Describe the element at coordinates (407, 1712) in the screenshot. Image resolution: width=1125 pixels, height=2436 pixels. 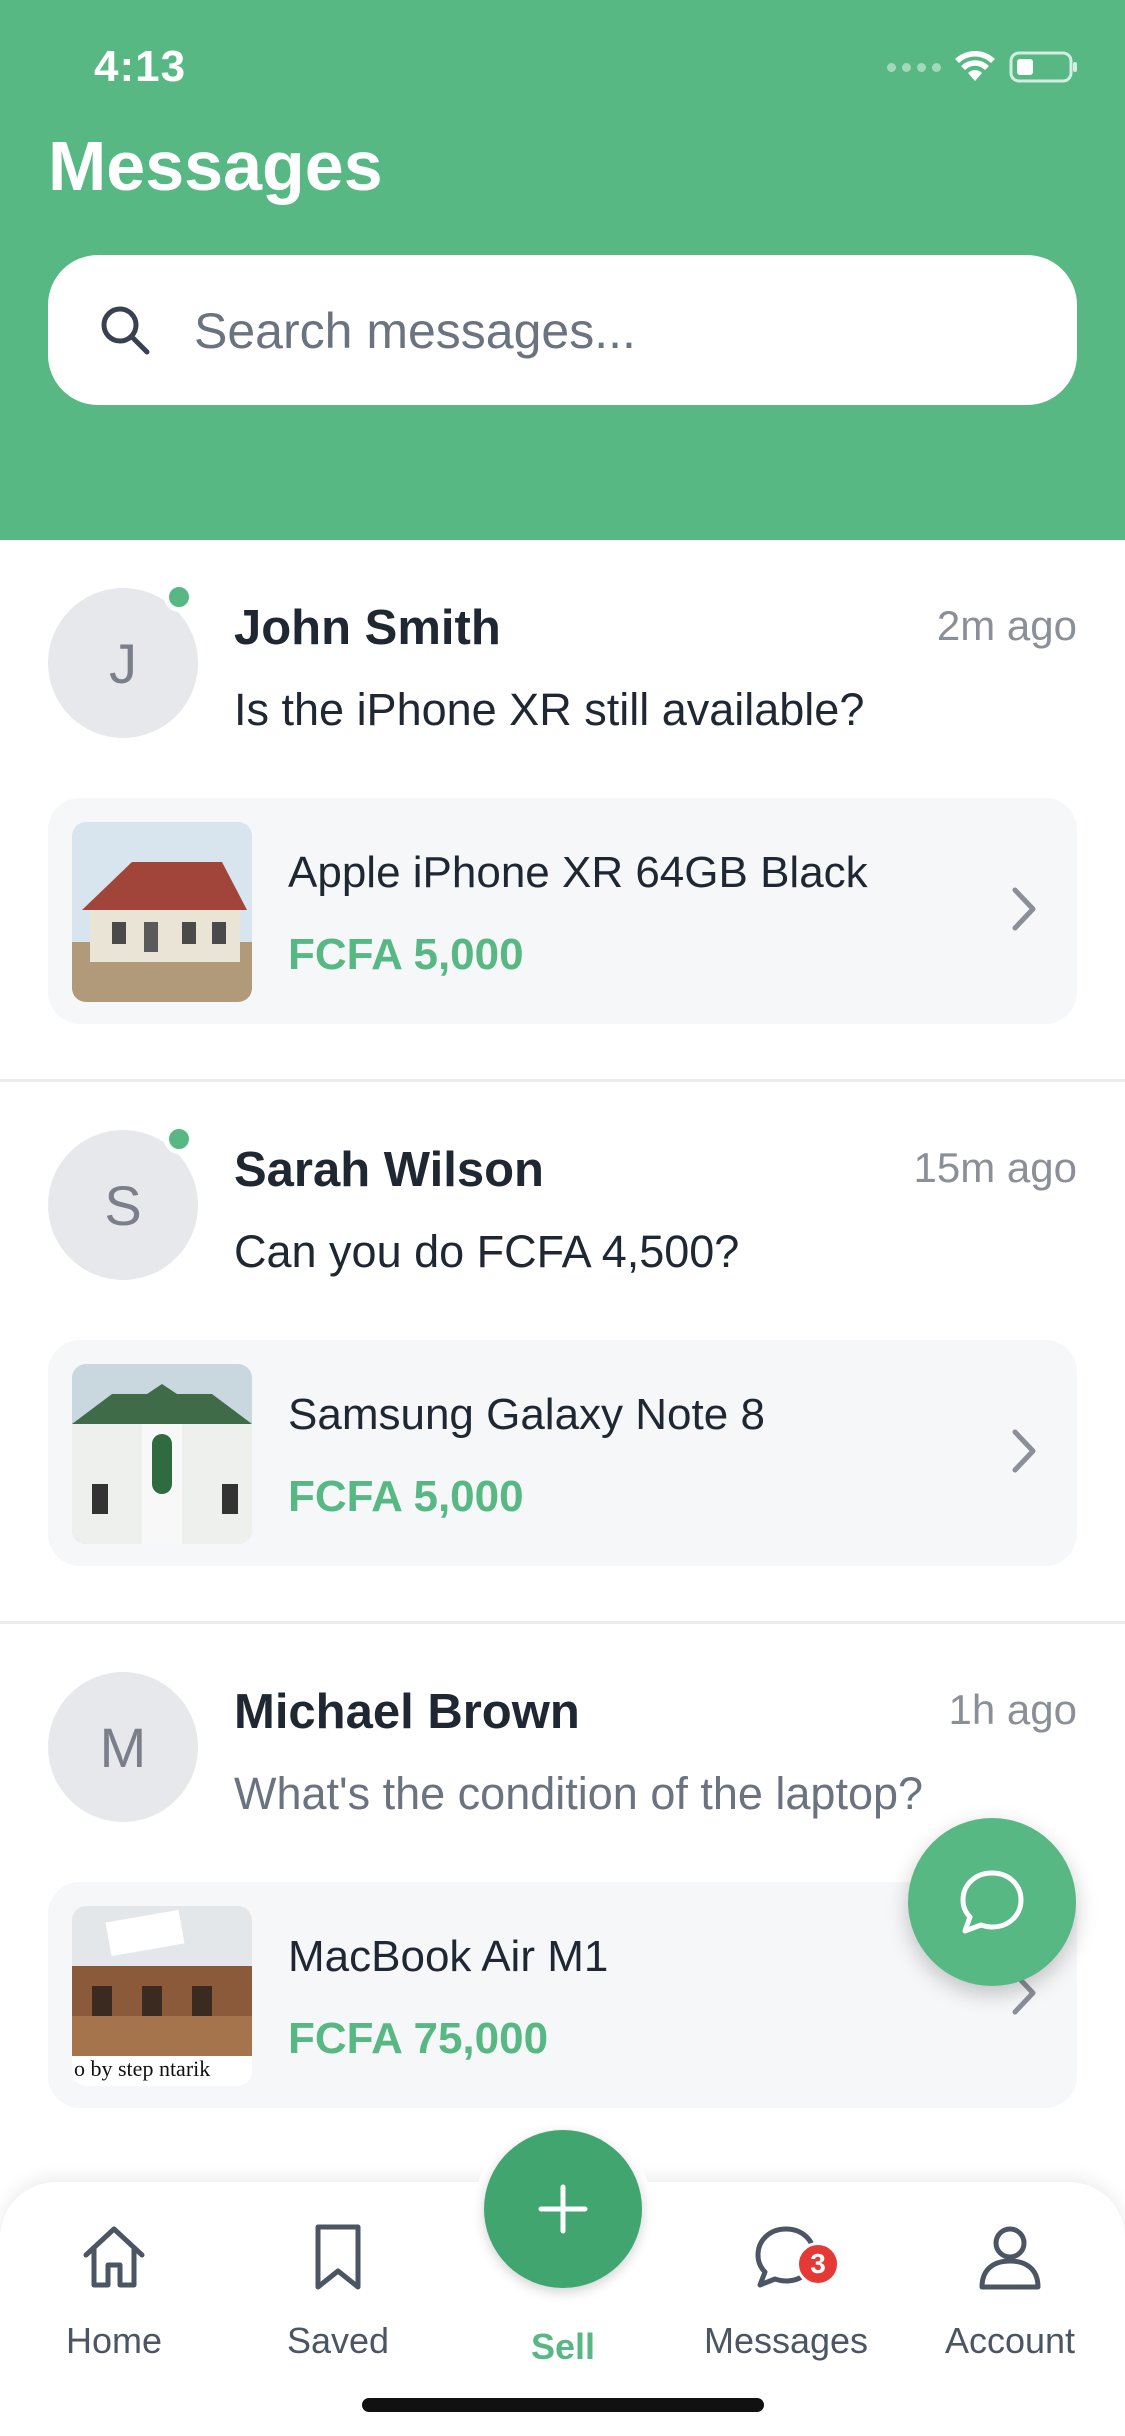
I see `sender-name: Michael Brown` at that location.